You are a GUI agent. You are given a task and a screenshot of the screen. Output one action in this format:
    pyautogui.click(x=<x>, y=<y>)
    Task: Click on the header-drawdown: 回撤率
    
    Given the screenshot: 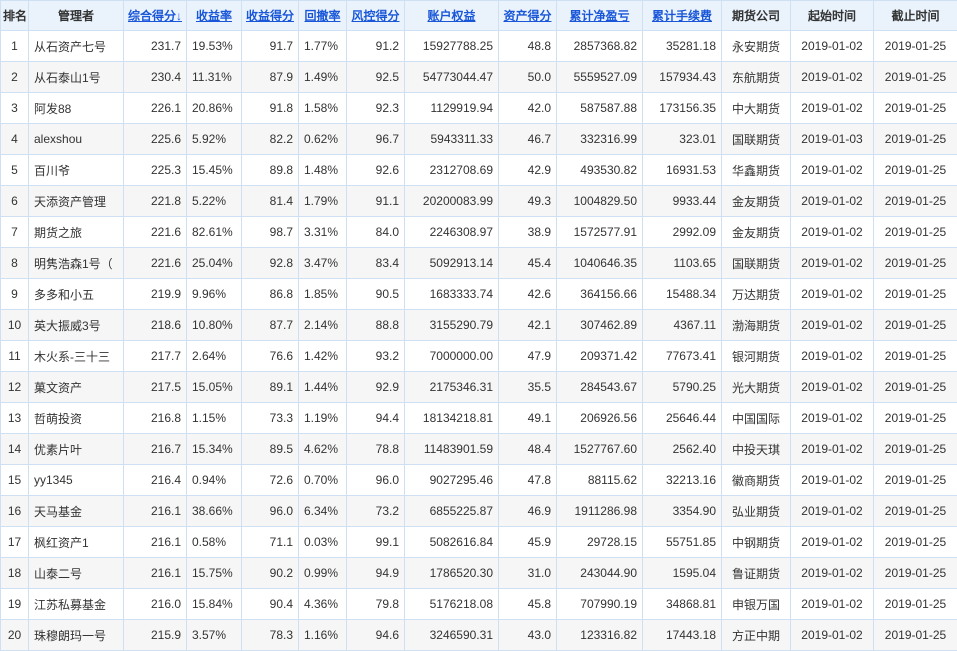 What is the action you would take?
    pyautogui.click(x=323, y=16)
    